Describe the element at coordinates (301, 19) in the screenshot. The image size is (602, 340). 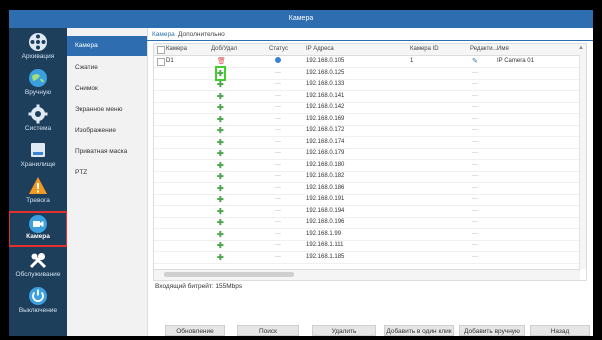
I see `window-title: Камера` at that location.